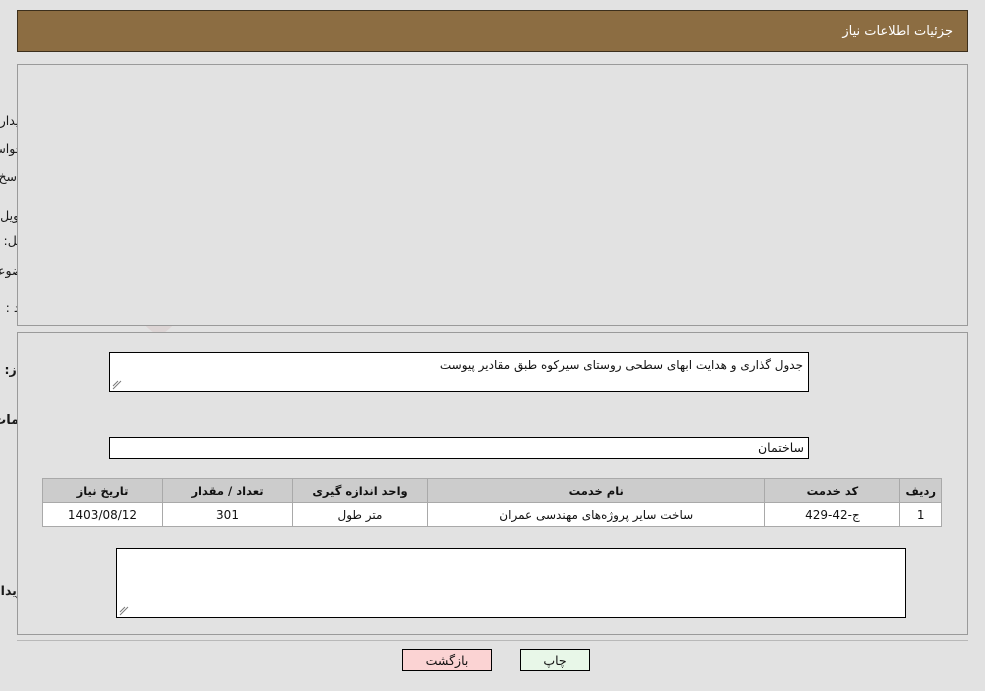 The width and height of the screenshot is (985, 691). What do you see at coordinates (493, 640) in the screenshot?
I see `footer-divider` at bounding box center [493, 640].